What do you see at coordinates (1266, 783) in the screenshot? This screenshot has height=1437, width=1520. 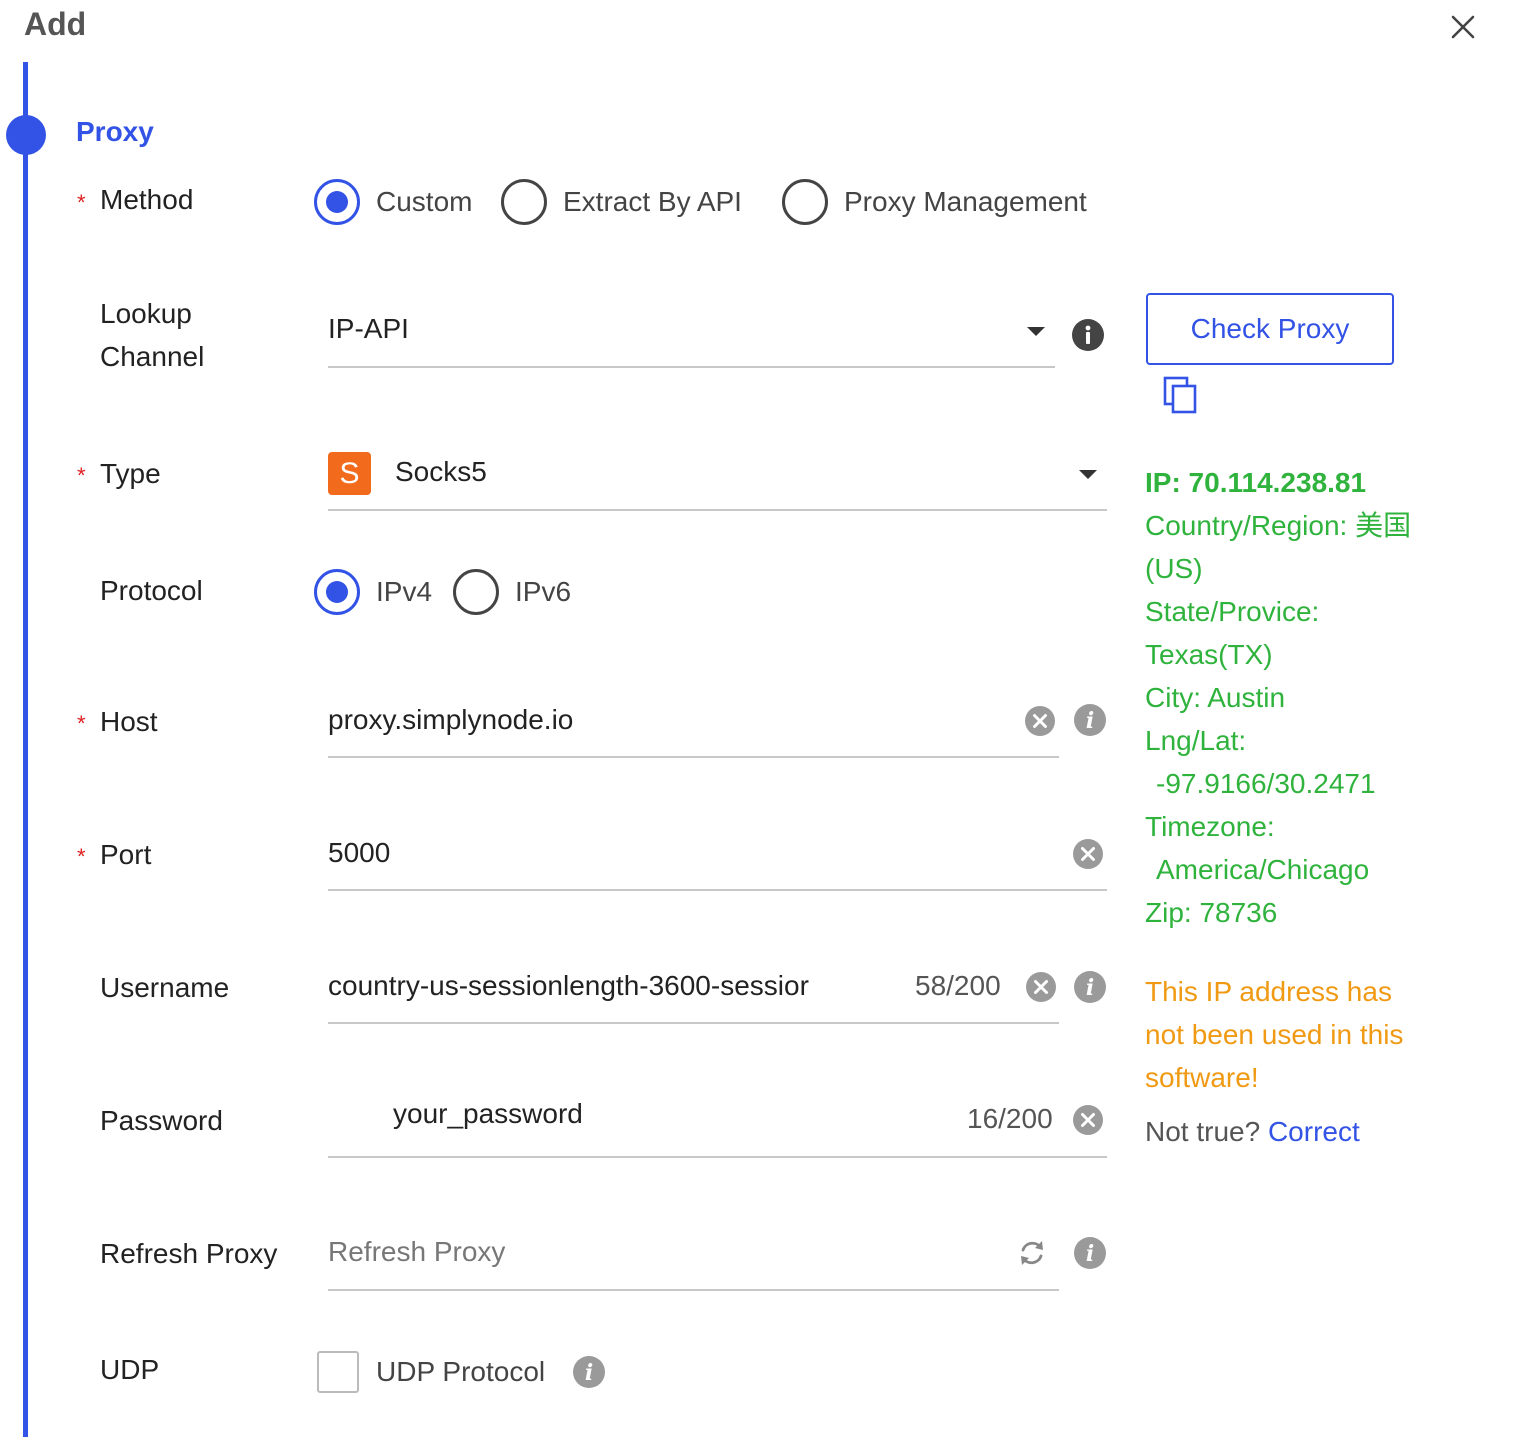 I see `lnglat-value: -97.9166/30.2471` at bounding box center [1266, 783].